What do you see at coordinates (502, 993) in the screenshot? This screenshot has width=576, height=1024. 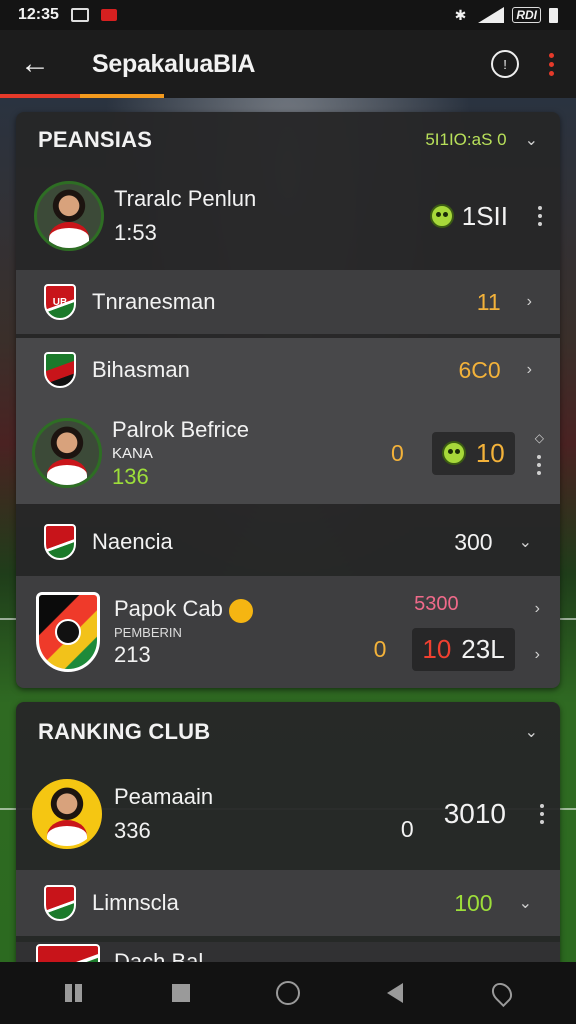 I see `location-pin-icon` at bounding box center [502, 993].